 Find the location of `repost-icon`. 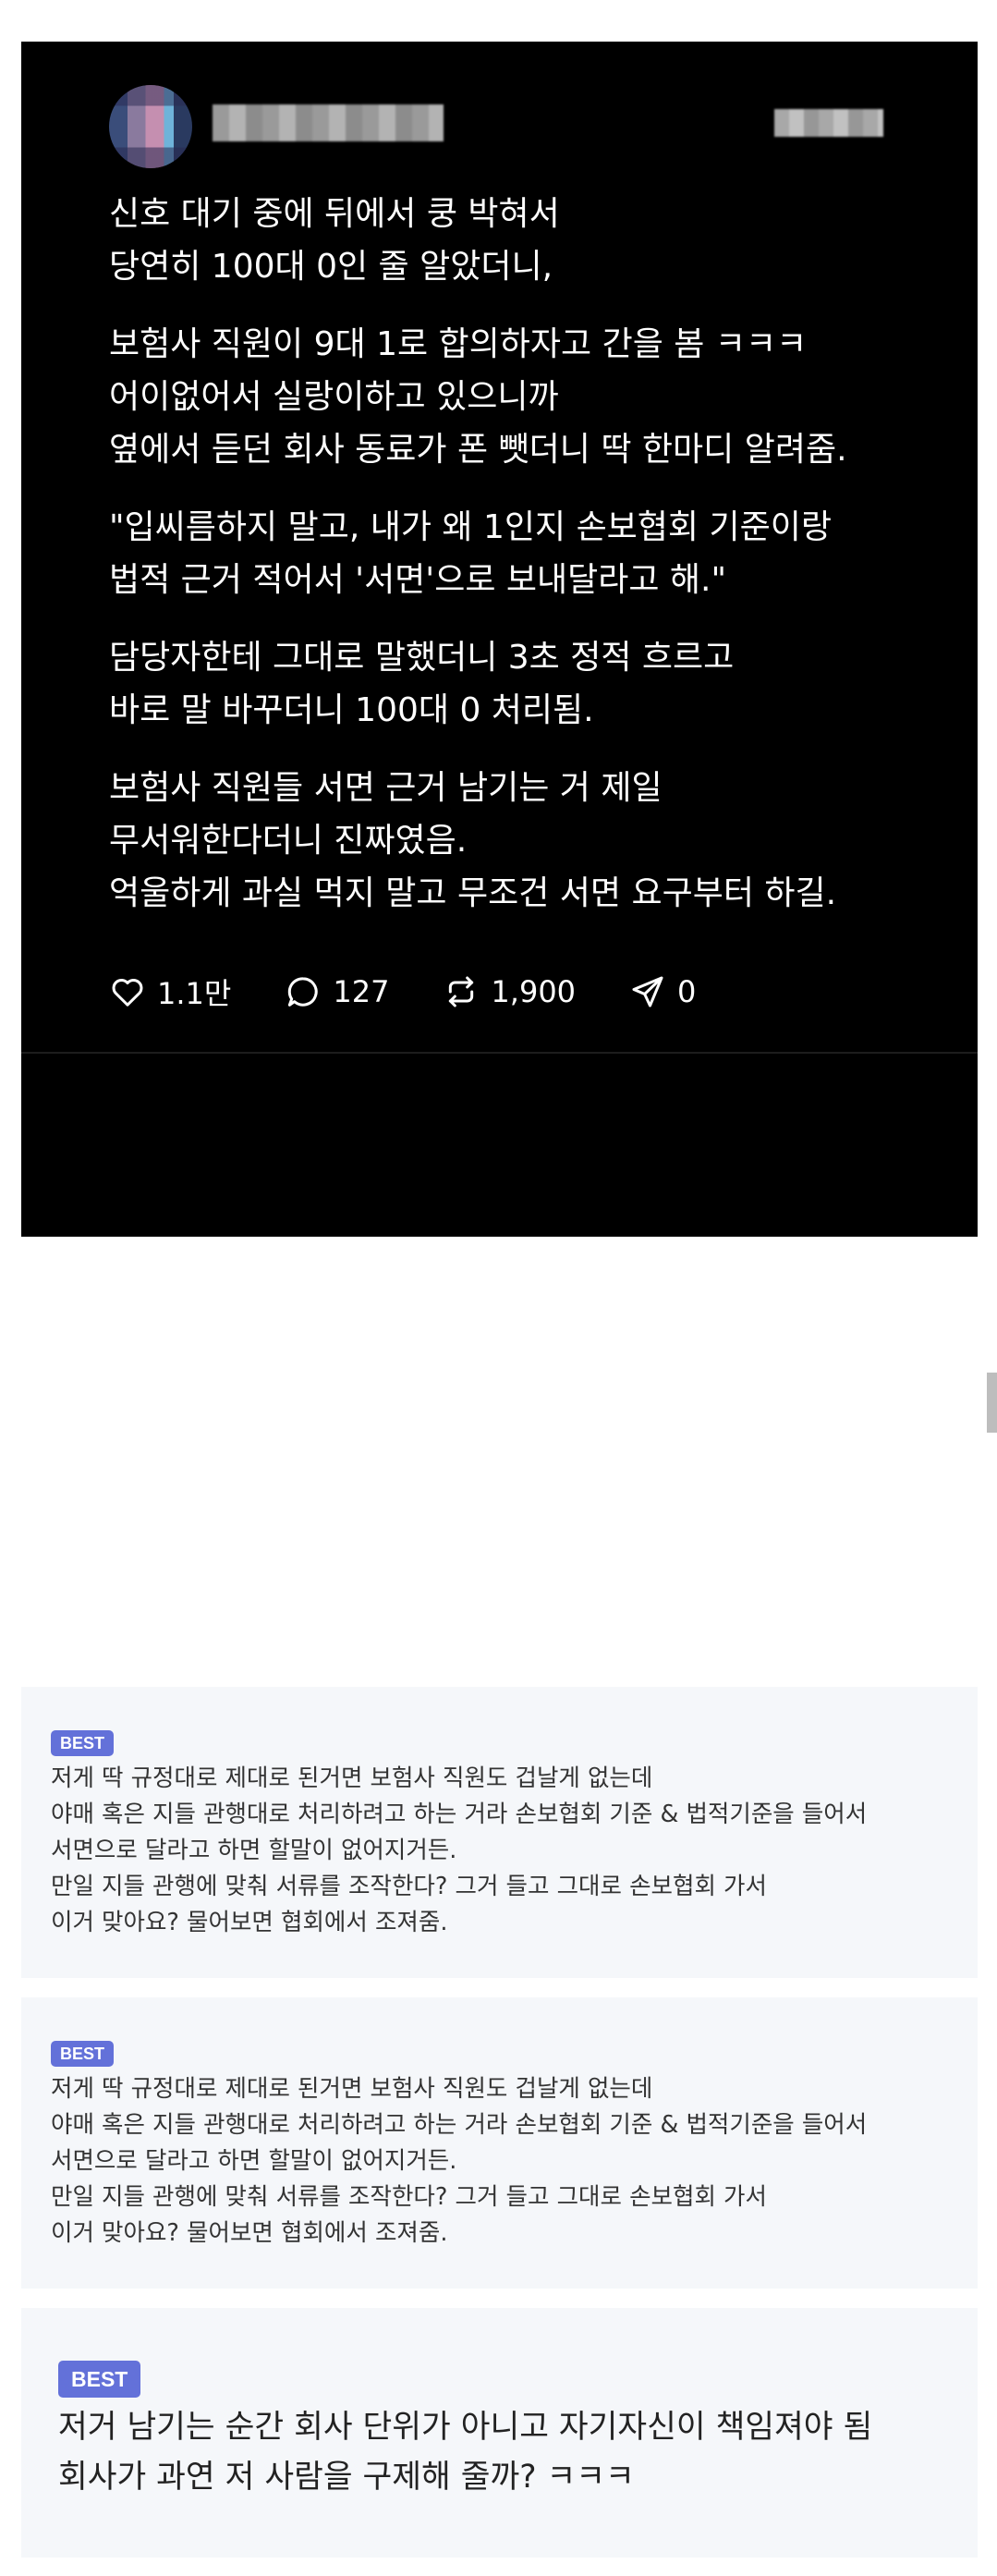

repost-icon is located at coordinates (461, 991).